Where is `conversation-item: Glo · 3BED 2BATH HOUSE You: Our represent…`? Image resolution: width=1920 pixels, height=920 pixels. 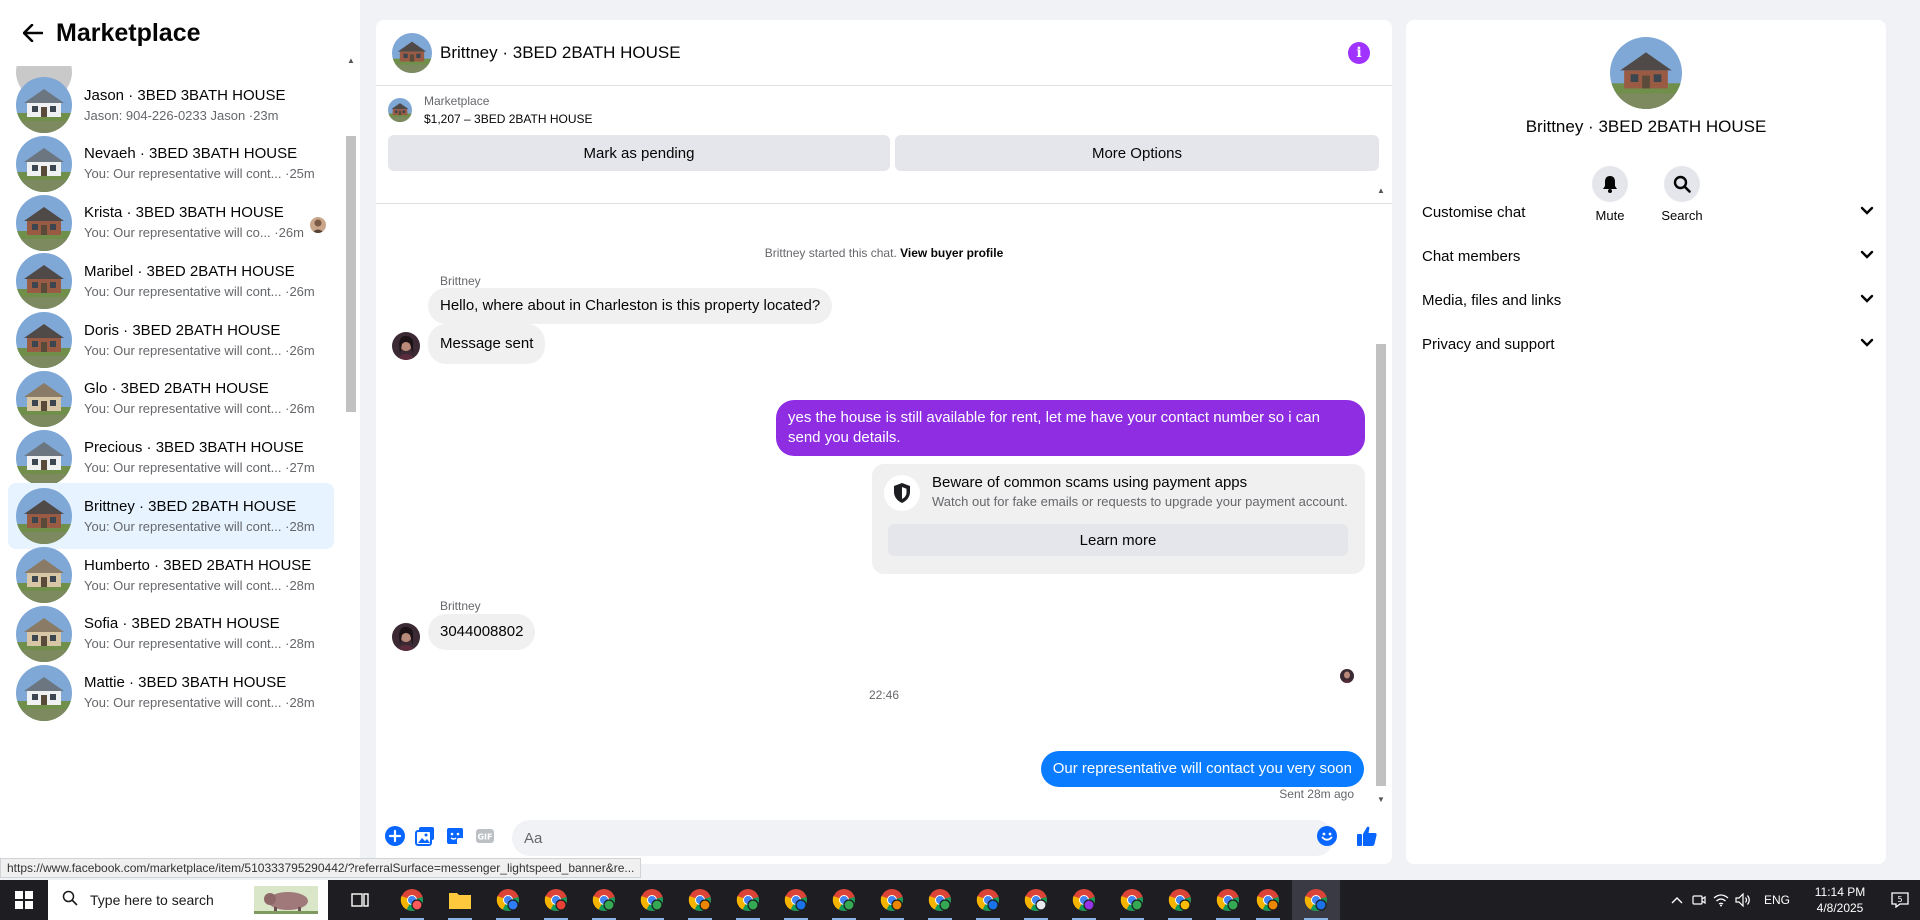 conversation-item: Glo · 3BED 2BATH HOUSE You: Our represent… is located at coordinates (171, 399).